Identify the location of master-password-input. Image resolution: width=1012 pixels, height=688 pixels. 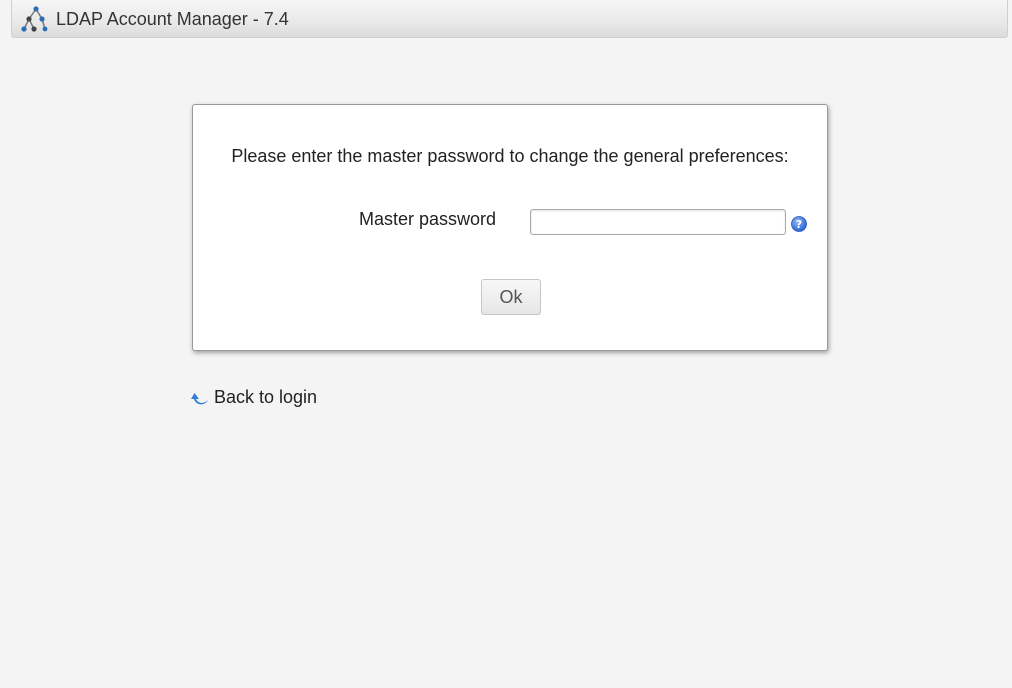
(658, 222).